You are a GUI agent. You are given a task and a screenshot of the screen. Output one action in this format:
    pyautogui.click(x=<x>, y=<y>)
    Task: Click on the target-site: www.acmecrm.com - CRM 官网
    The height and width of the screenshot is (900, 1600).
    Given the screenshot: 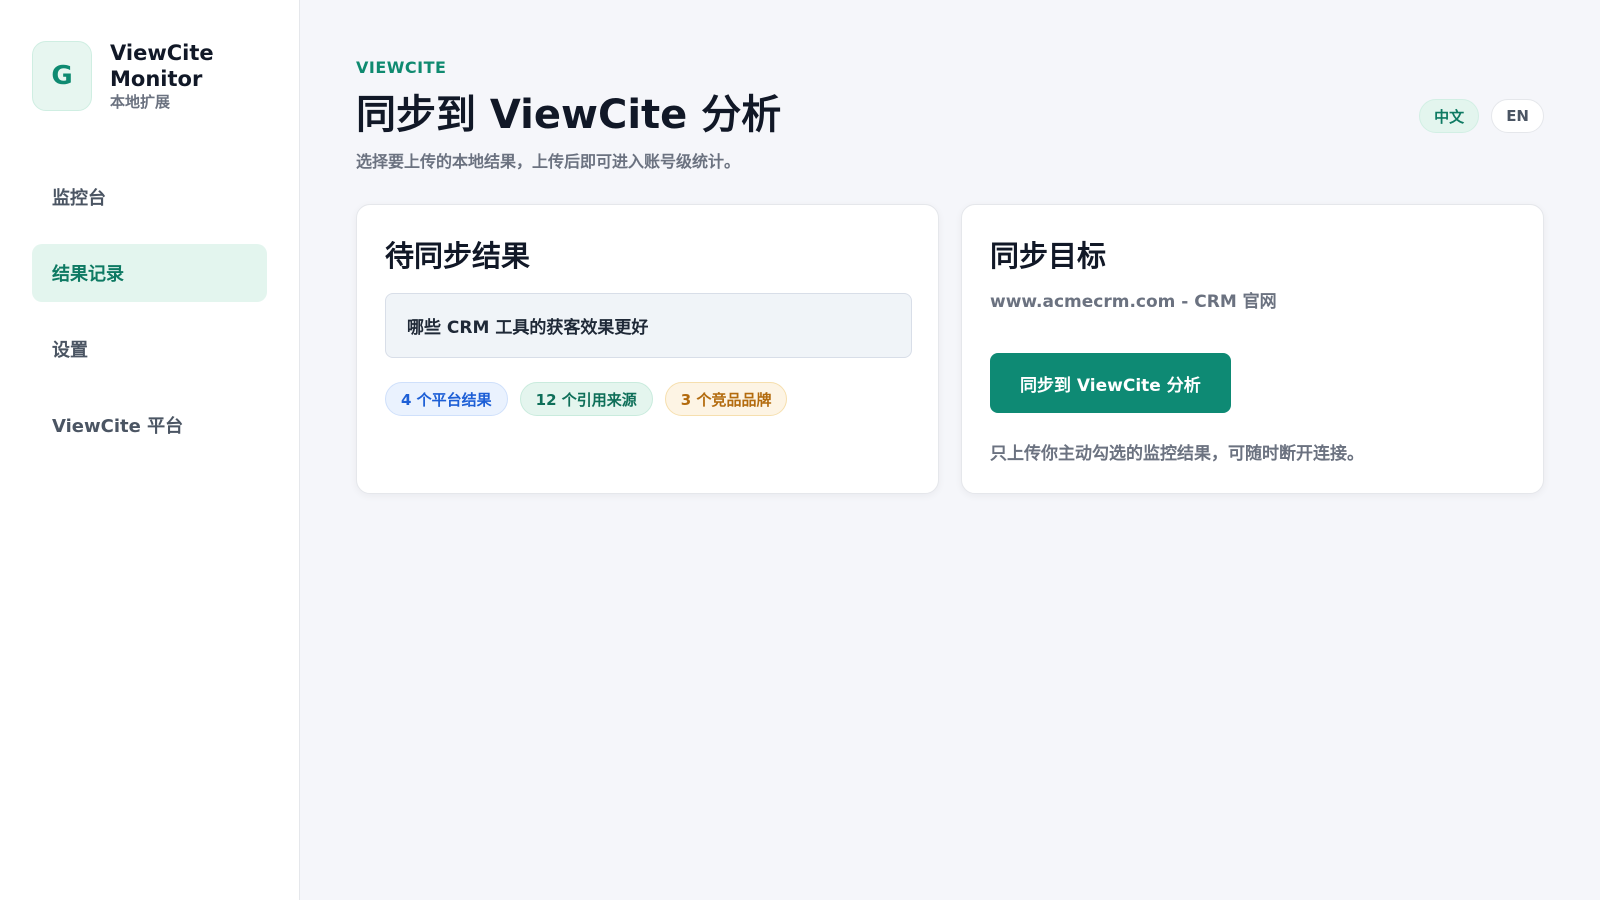 What is the action you would take?
    pyautogui.click(x=1133, y=302)
    